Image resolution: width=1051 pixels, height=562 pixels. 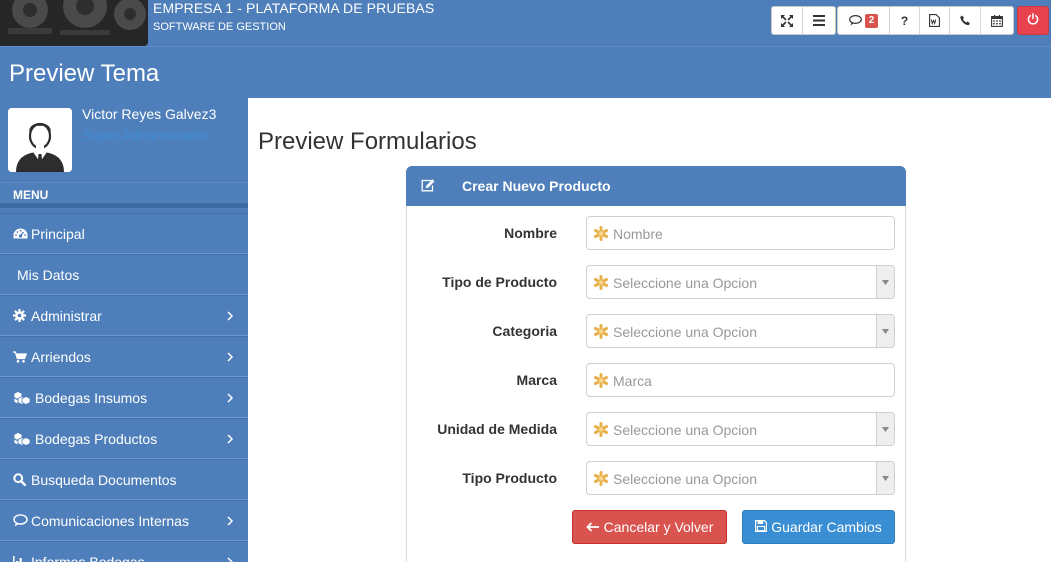 I want to click on sidebar-item-informes-bodegas: Informes Bodegas, so click(x=124, y=551).